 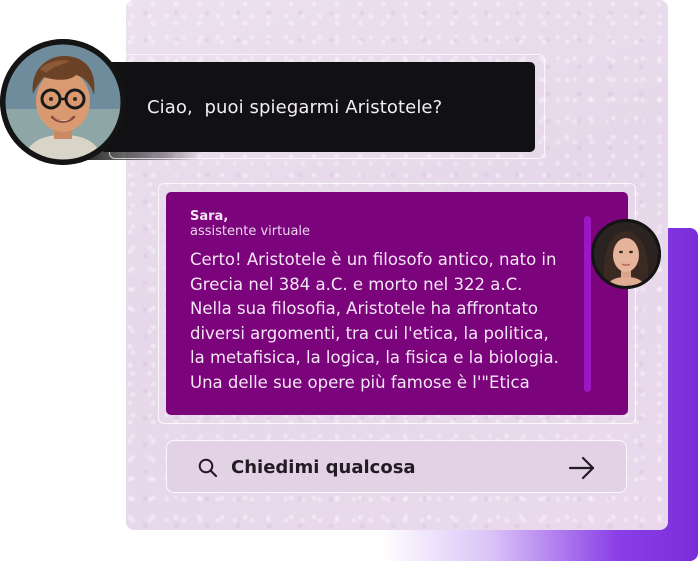 I want to click on arrow-right-icon, so click(x=582, y=471).